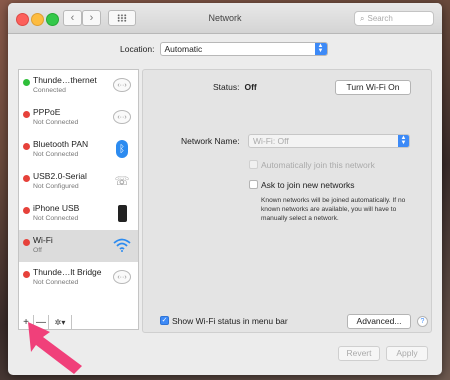  I want to click on service-item-wifi: Wi-Fi Off, so click(78, 246).